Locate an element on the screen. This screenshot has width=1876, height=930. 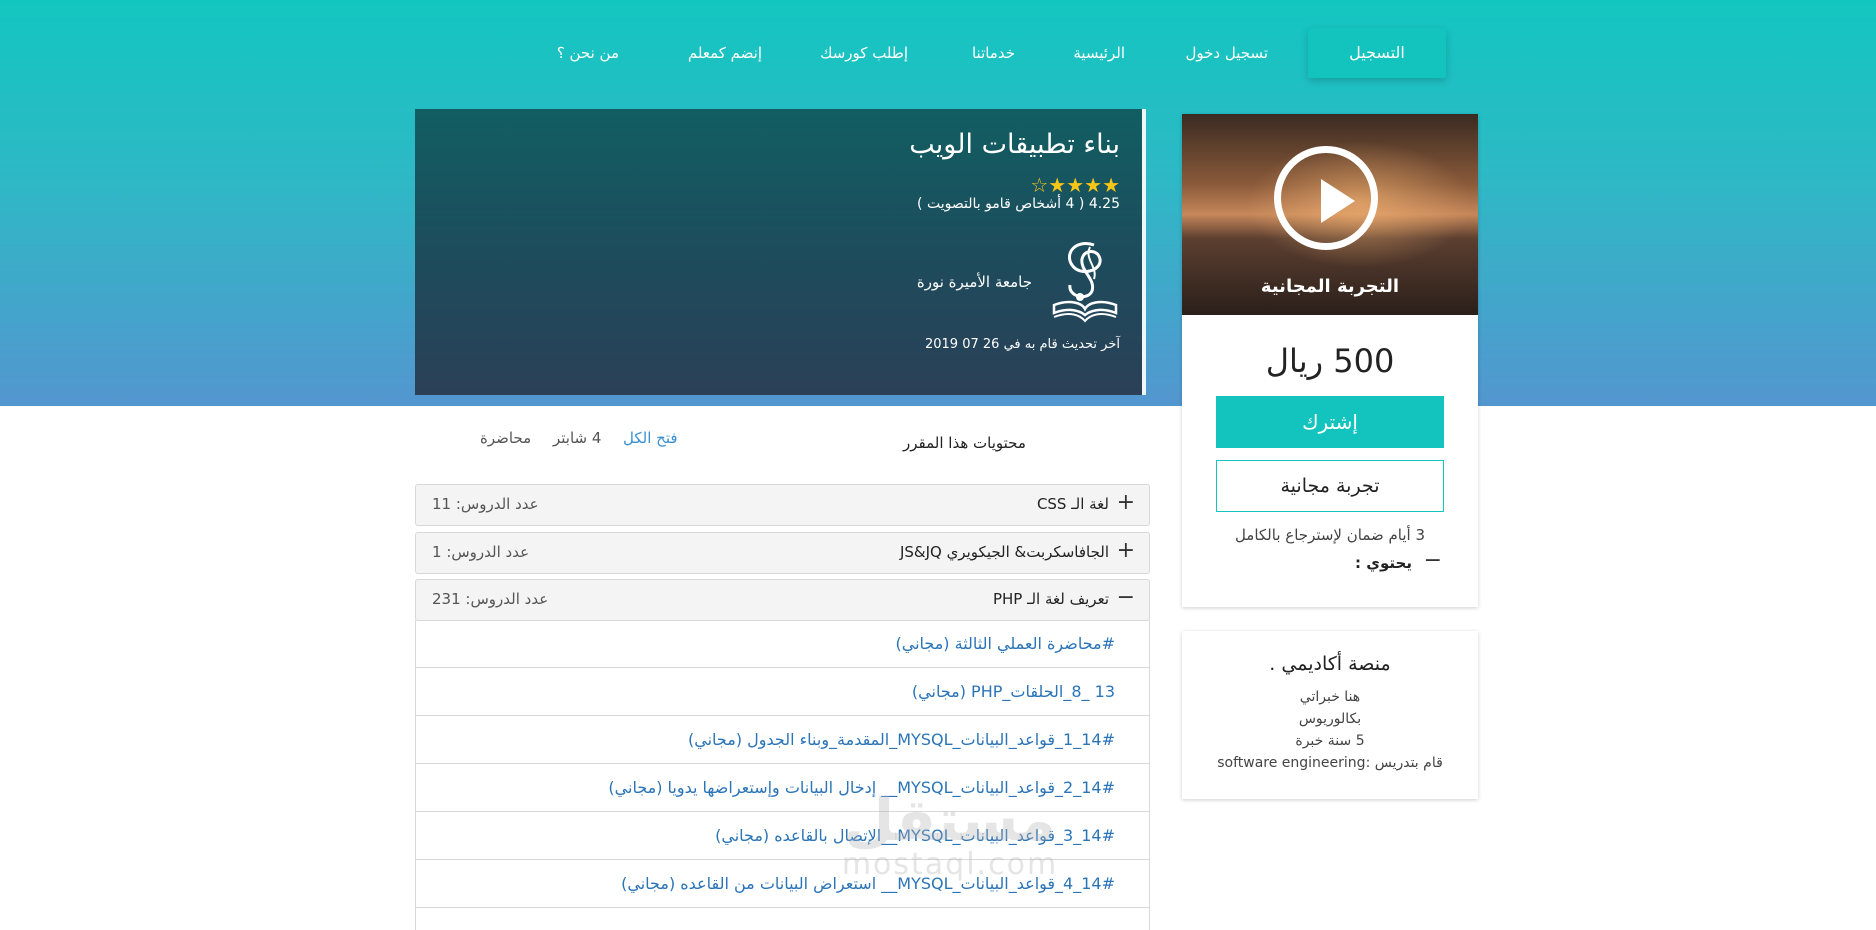
instructor-line: قام بتدريس :software engineering is located at coordinates (1330, 763).